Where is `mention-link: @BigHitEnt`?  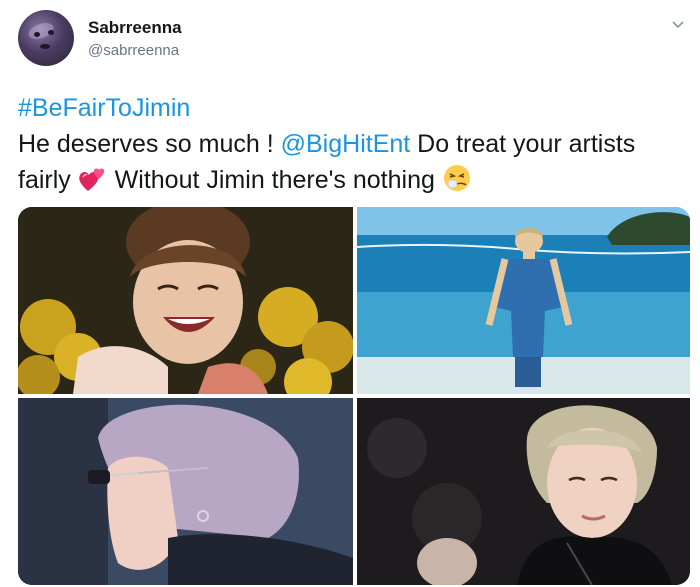
mention-link: @BigHitEnt is located at coordinates (346, 144).